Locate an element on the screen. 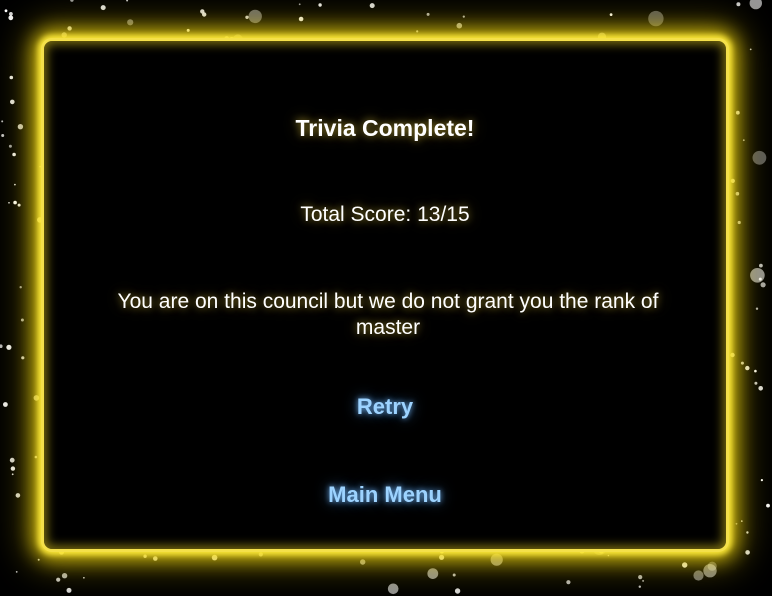 The height and width of the screenshot is (596, 772). retry-button: Retry is located at coordinates (385, 406).